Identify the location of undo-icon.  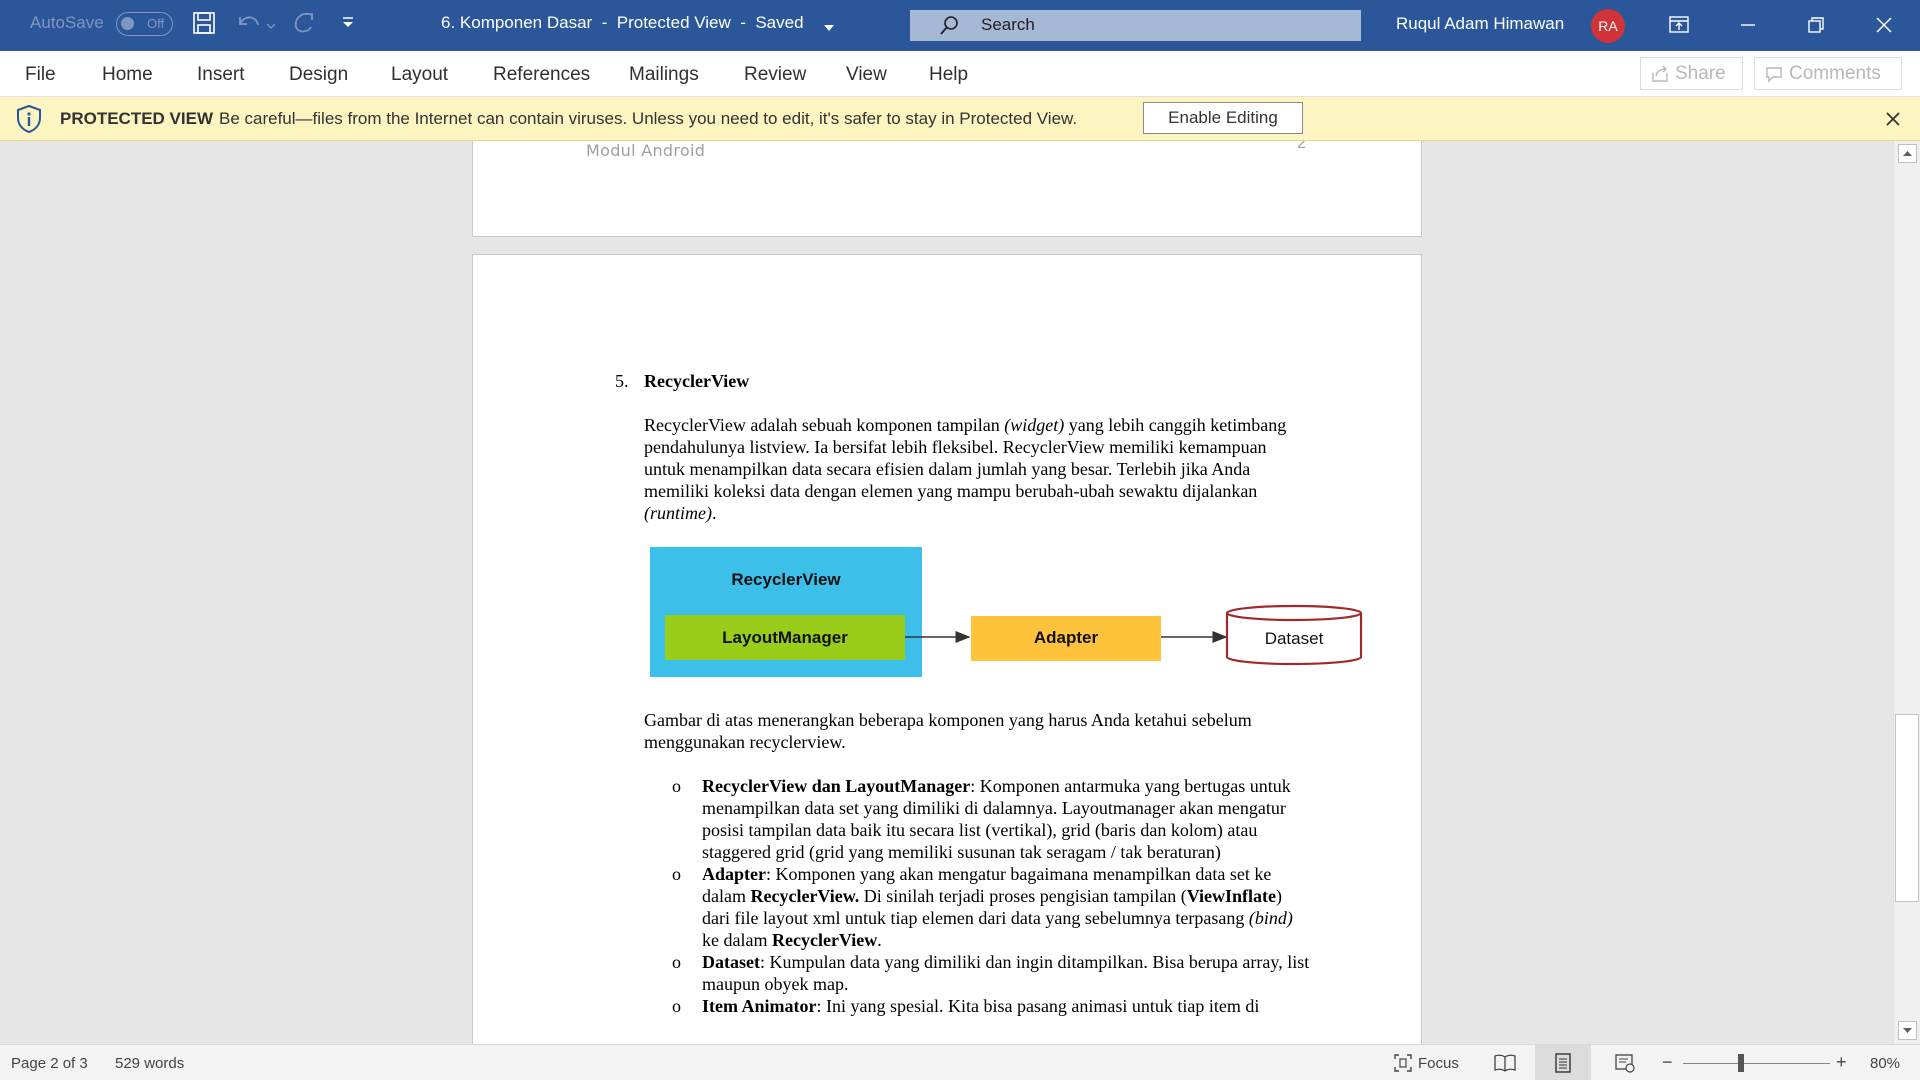
(249, 25).